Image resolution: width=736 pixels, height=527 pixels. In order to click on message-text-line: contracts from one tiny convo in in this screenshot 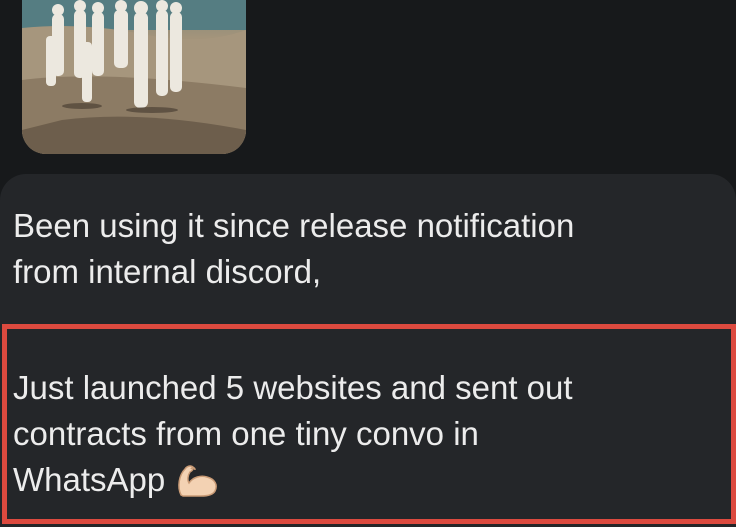, I will do `click(246, 433)`.